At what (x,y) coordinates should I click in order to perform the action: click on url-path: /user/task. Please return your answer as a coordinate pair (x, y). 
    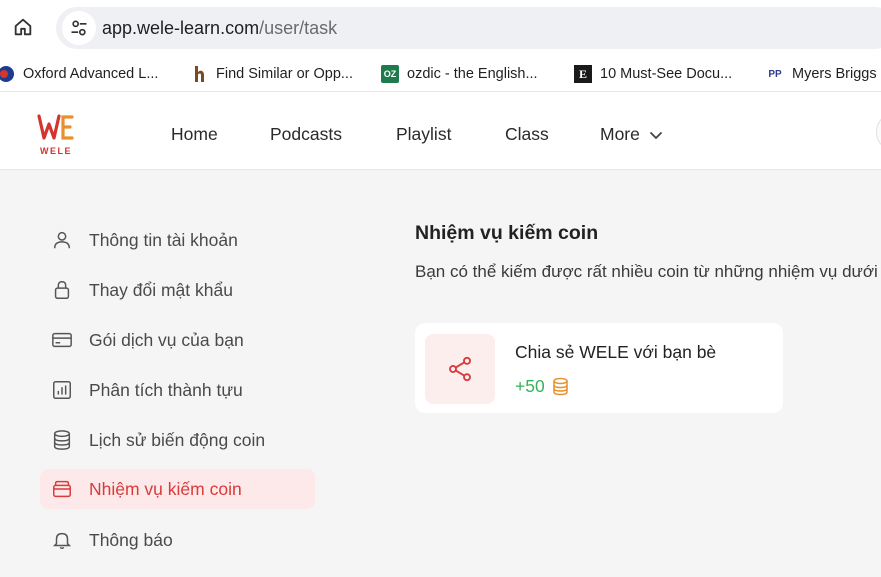
    Looking at the image, I should click on (298, 28).